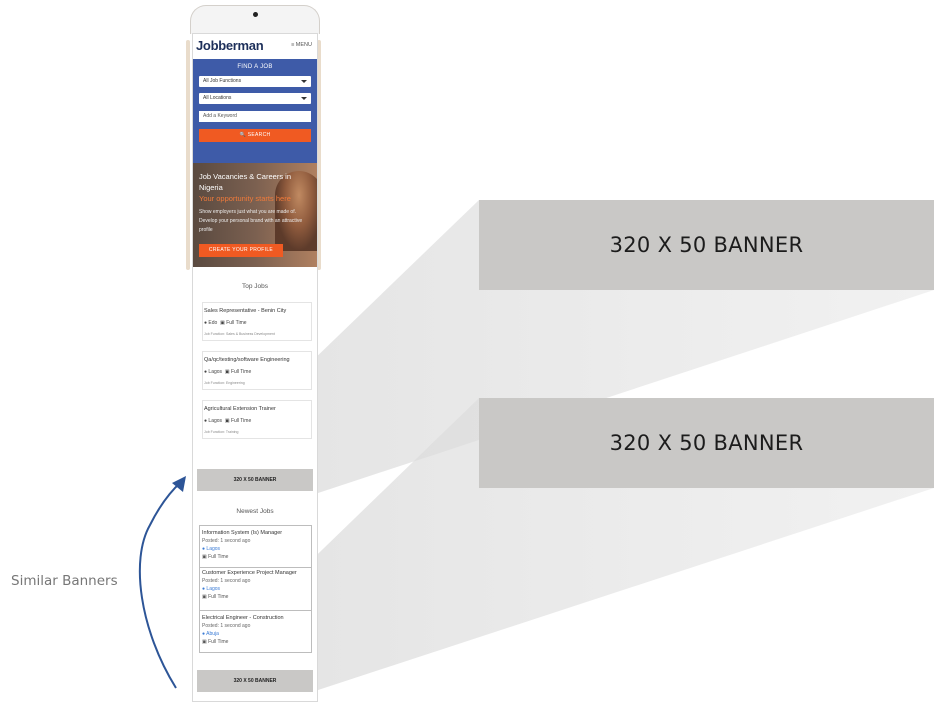  What do you see at coordinates (255, 286) in the screenshot?
I see `top-jobs-title: Top Jobs` at bounding box center [255, 286].